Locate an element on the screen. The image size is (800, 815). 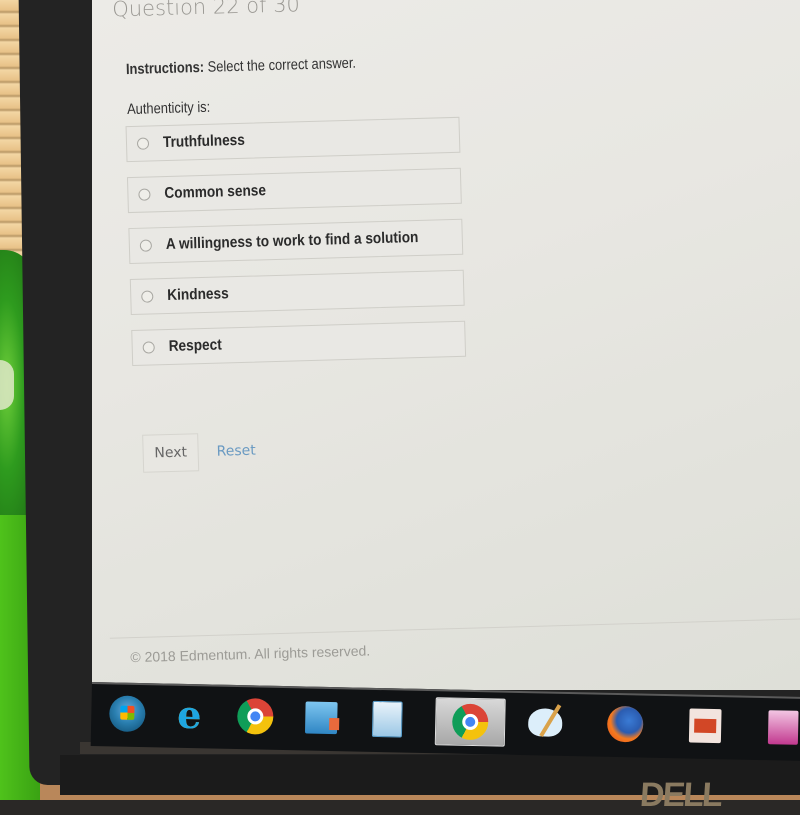
internet-explorer-icon: e is located at coordinates (189, 714).